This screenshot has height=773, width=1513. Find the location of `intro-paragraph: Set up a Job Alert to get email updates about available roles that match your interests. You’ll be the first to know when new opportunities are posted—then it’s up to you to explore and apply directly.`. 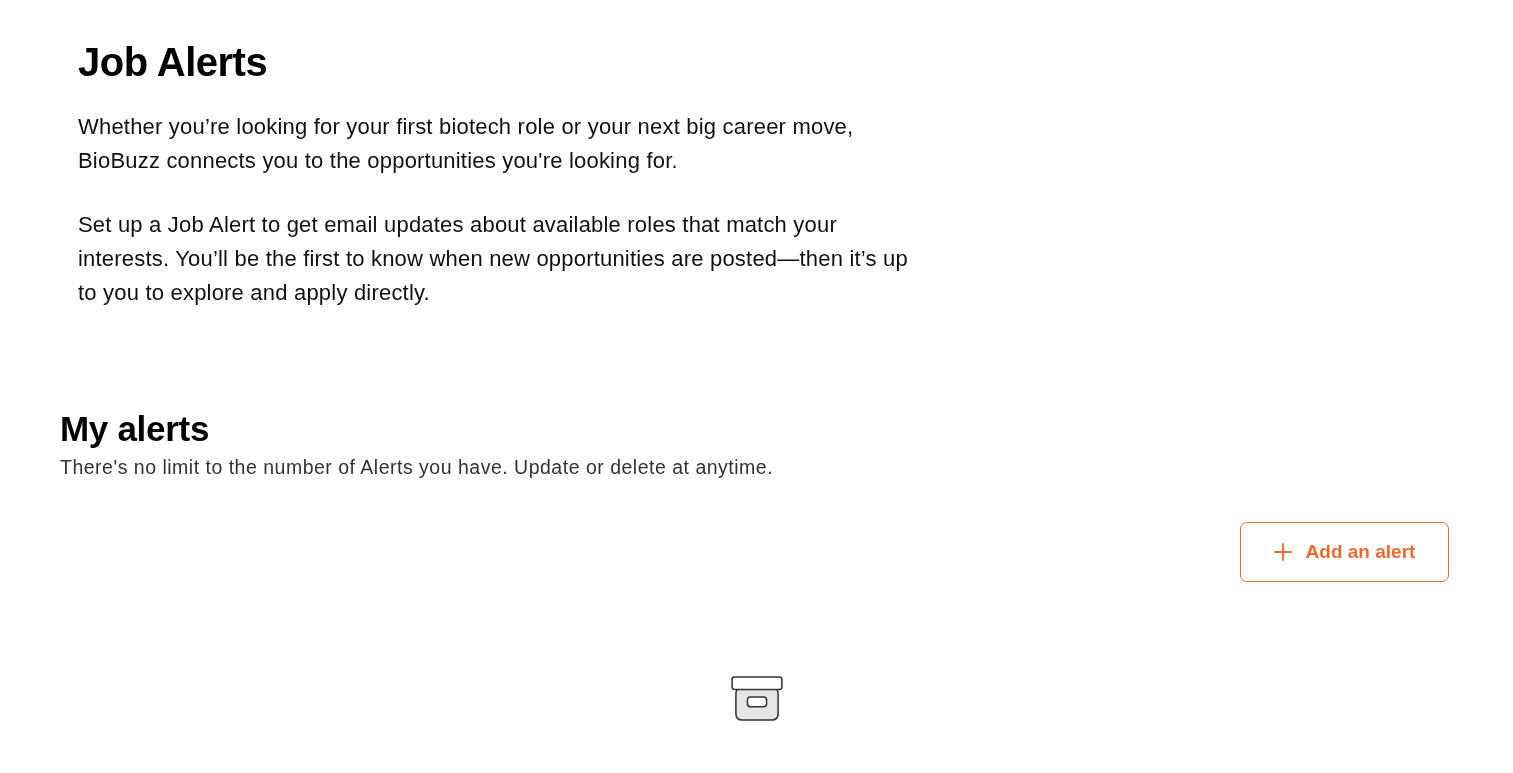

intro-paragraph: Set up a Job Alert to get email updates about available roles that match your interests. You’ll be the first to know when new opportunities are posted—then it’s up to you to explore and apply directly. is located at coordinates (493, 259).